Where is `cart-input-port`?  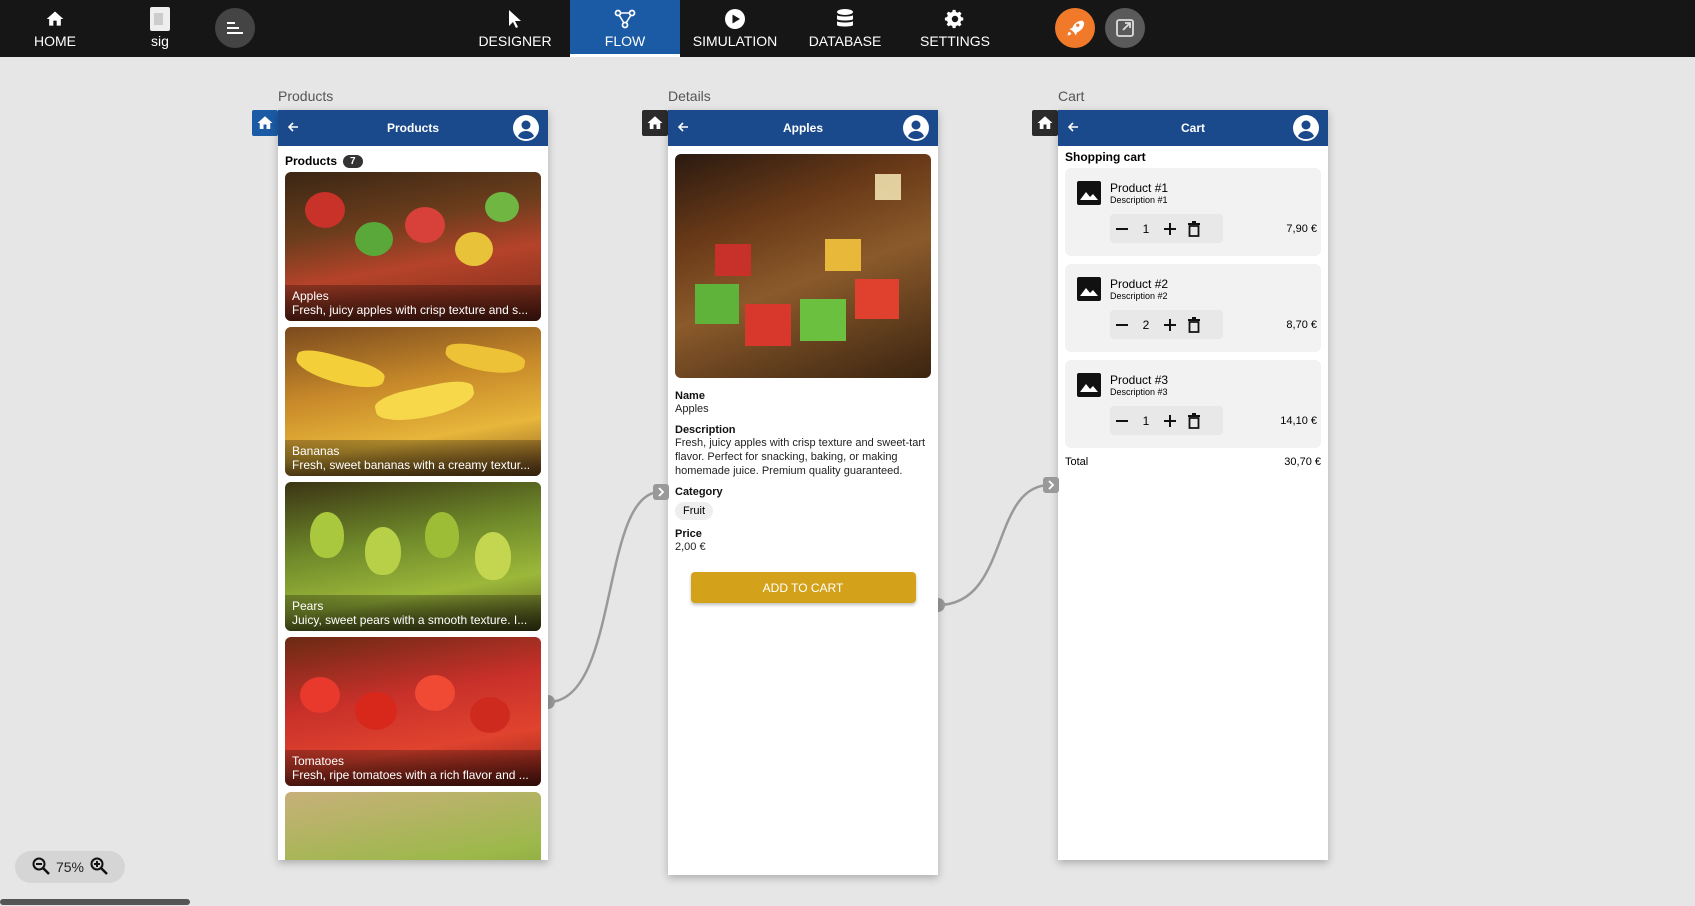
cart-input-port is located at coordinates (1051, 485).